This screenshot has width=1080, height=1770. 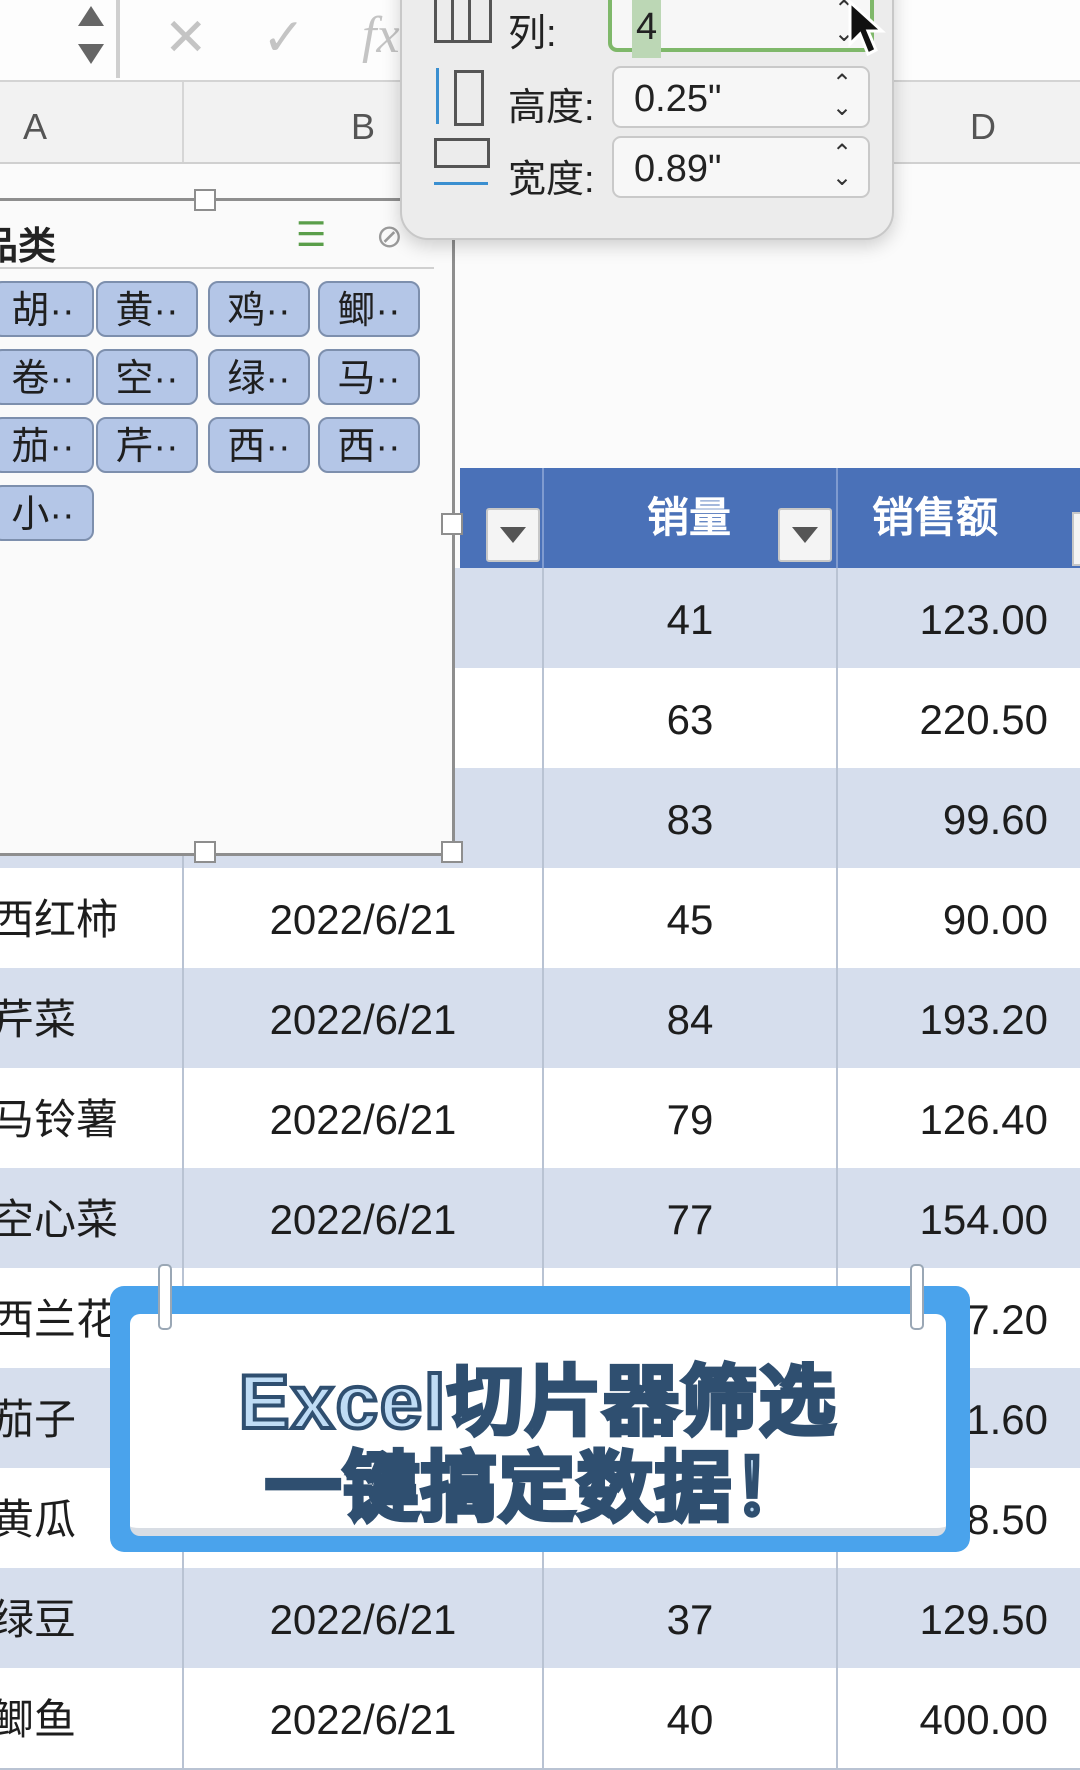 I want to click on cell-name: 西红柿, so click(x=86, y=918).